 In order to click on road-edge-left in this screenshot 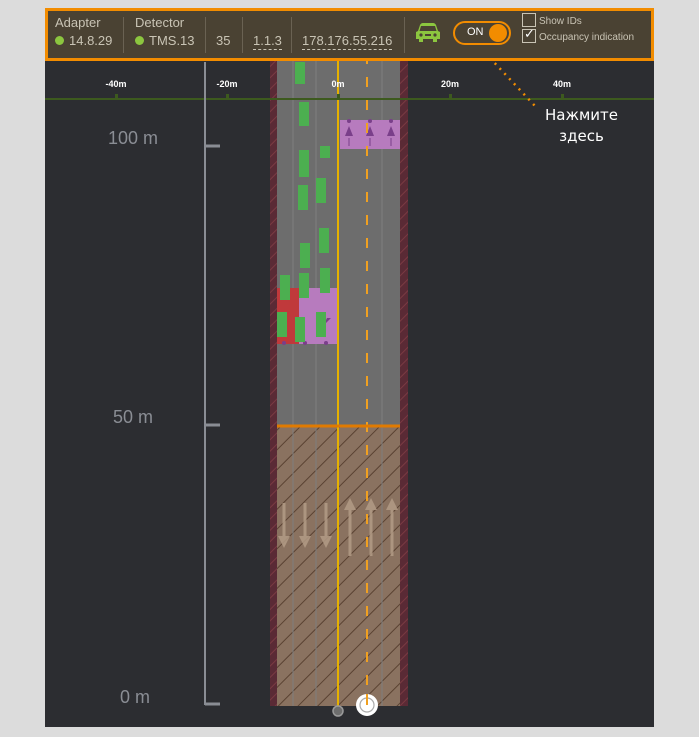, I will do `click(274, 357)`.